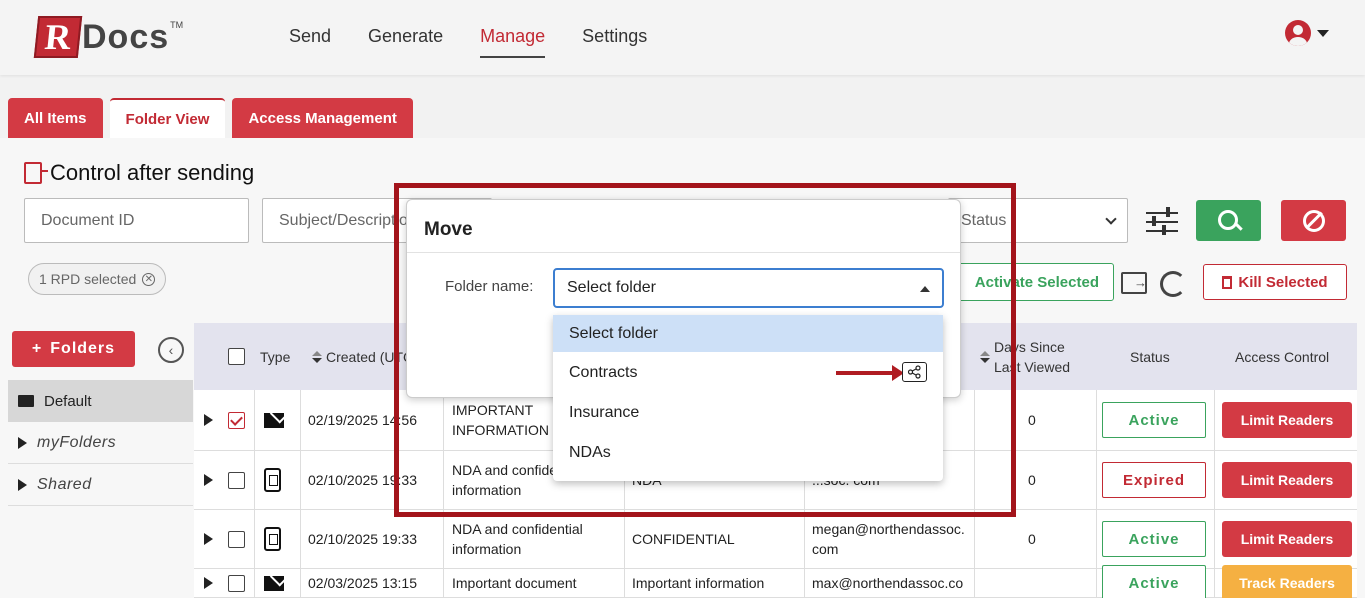 The image size is (1365, 598). What do you see at coordinates (517, 539) in the screenshot?
I see `row-subject: NDA and confidential information` at bounding box center [517, 539].